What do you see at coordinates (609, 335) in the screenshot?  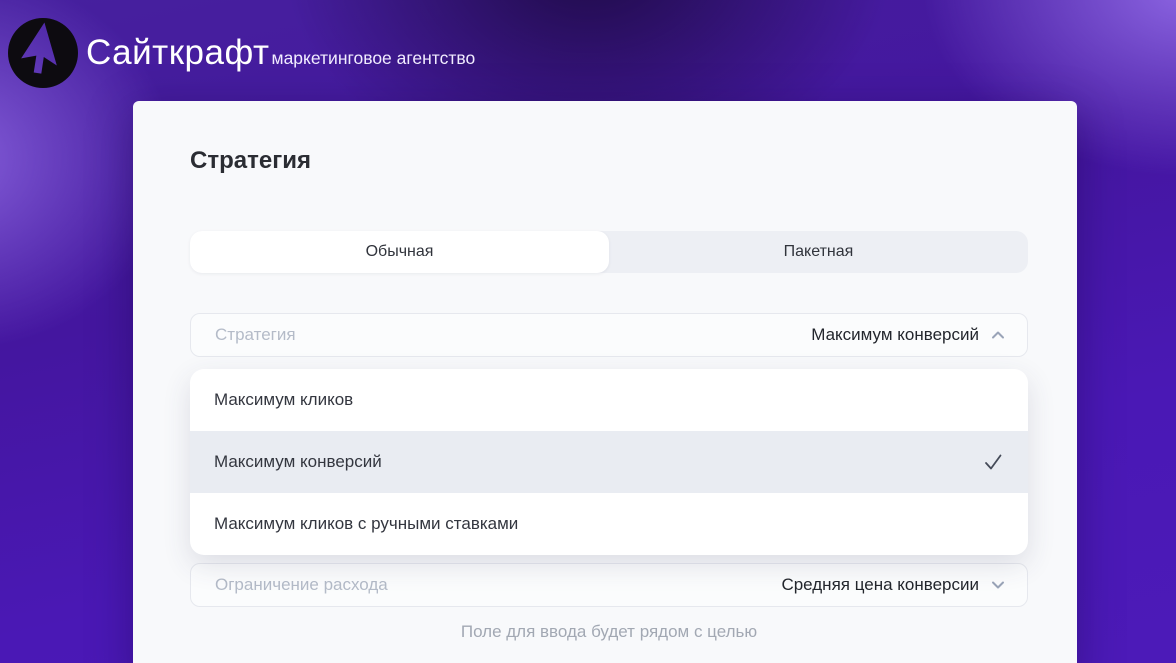 I see `strategy-select: Стратегия Максимум конверсий` at bounding box center [609, 335].